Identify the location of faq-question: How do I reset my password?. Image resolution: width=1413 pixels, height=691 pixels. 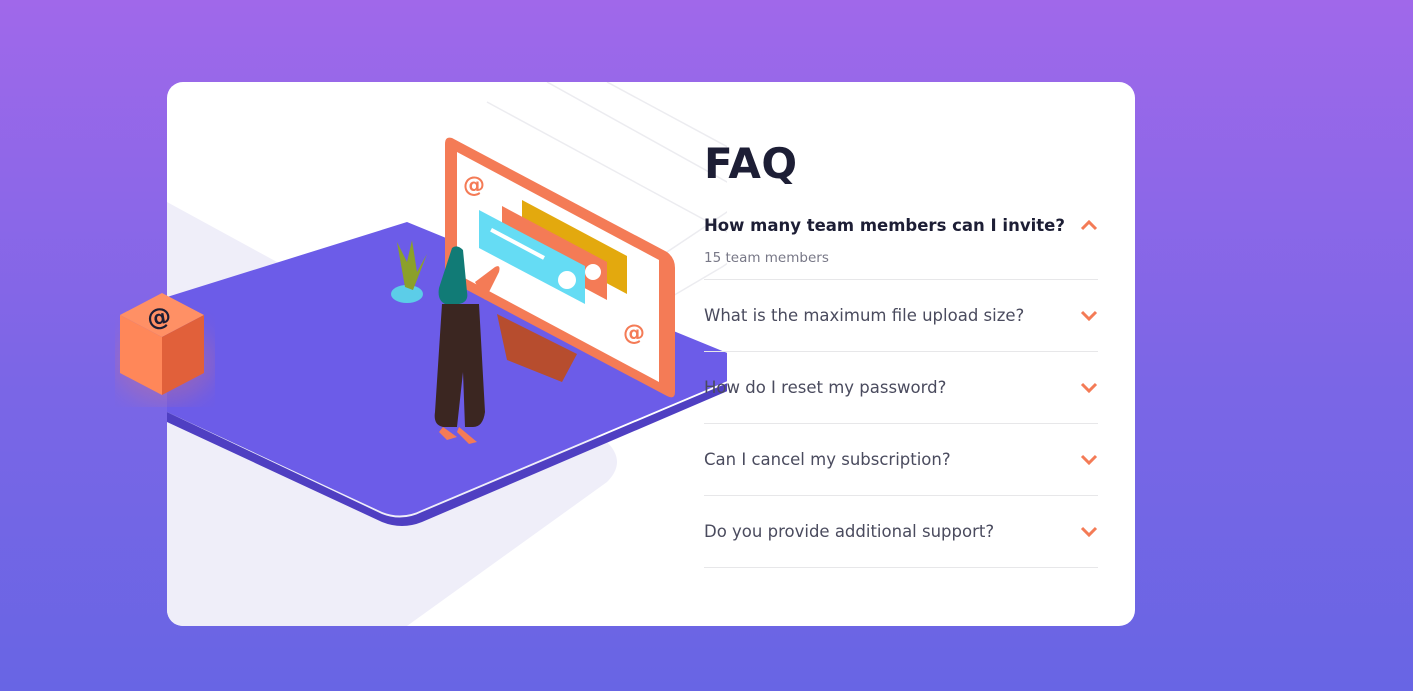
(825, 387).